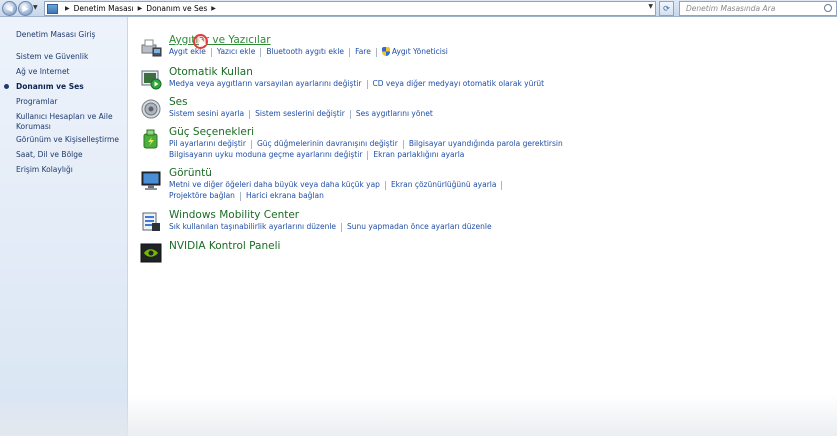 Image resolution: width=837 pixels, height=436 pixels. I want to click on sidebar-item-clock-region: Saat, Dil ve Bölge, so click(49, 155).